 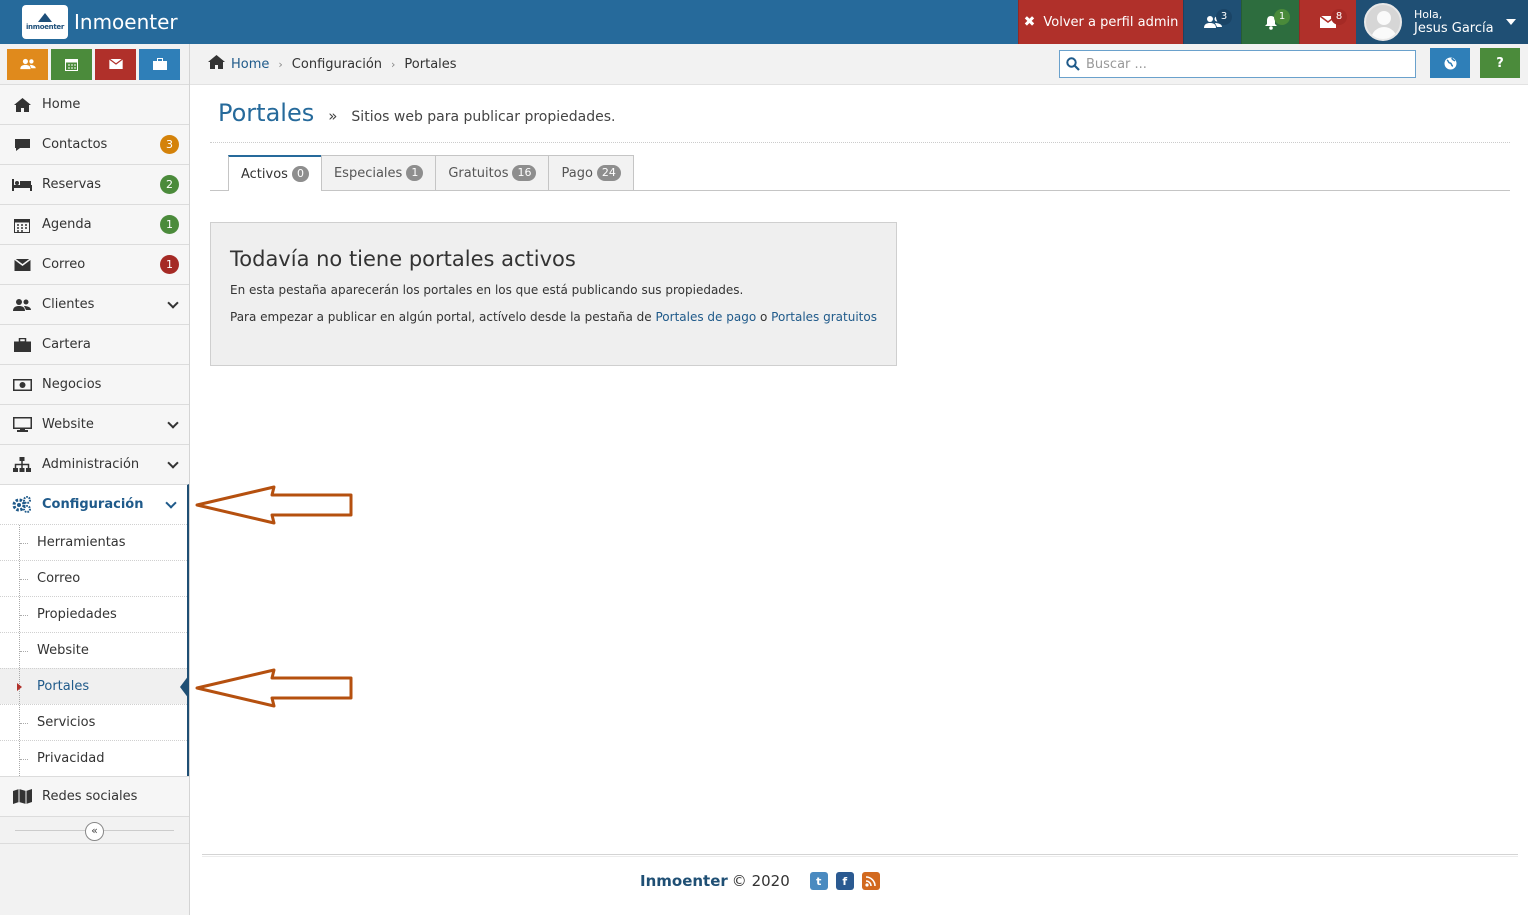 What do you see at coordinates (22, 504) in the screenshot?
I see `gears-icon` at bounding box center [22, 504].